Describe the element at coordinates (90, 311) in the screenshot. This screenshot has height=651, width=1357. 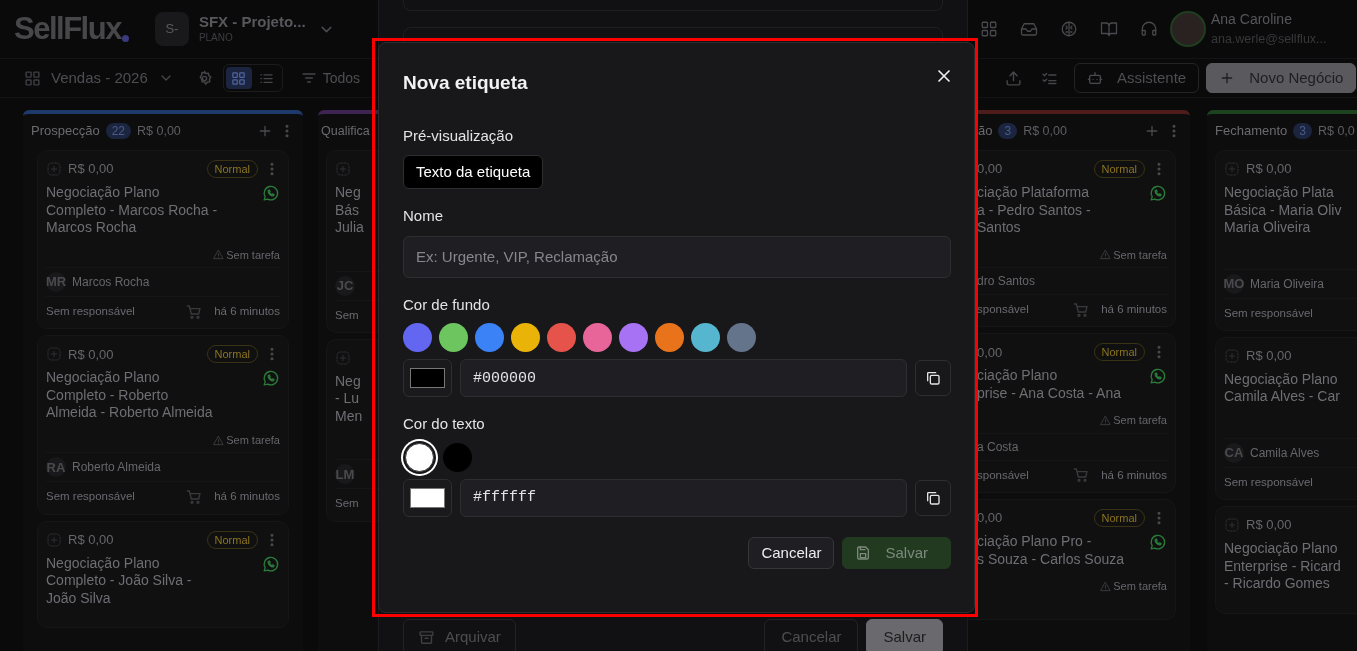
I see `owner-text: Sem responsável` at that location.